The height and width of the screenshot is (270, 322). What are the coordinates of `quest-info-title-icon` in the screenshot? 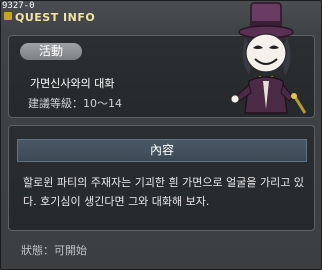 It's located at (8, 16).